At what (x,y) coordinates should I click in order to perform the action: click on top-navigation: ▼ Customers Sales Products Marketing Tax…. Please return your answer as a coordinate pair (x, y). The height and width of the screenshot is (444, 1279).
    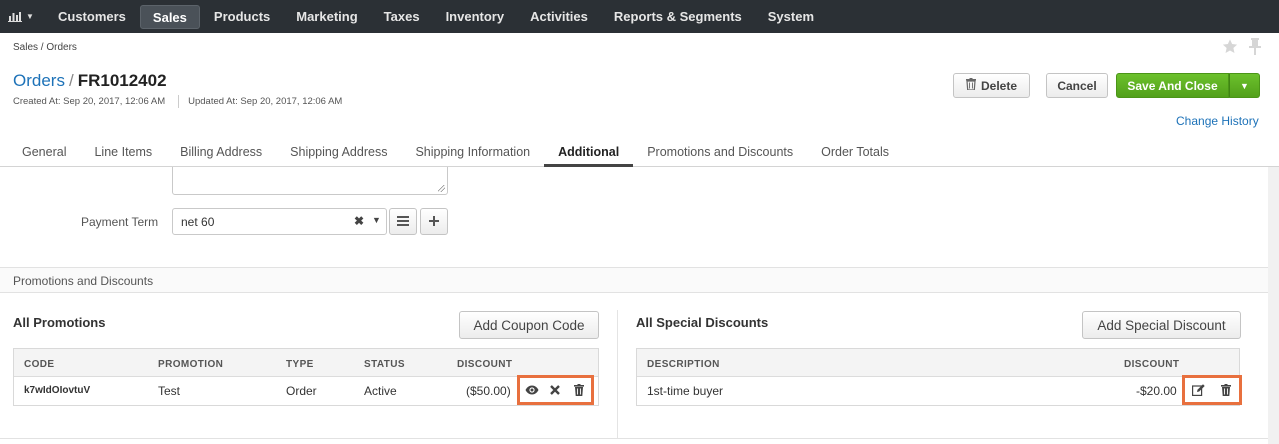
    Looking at the image, I should click on (639, 16).